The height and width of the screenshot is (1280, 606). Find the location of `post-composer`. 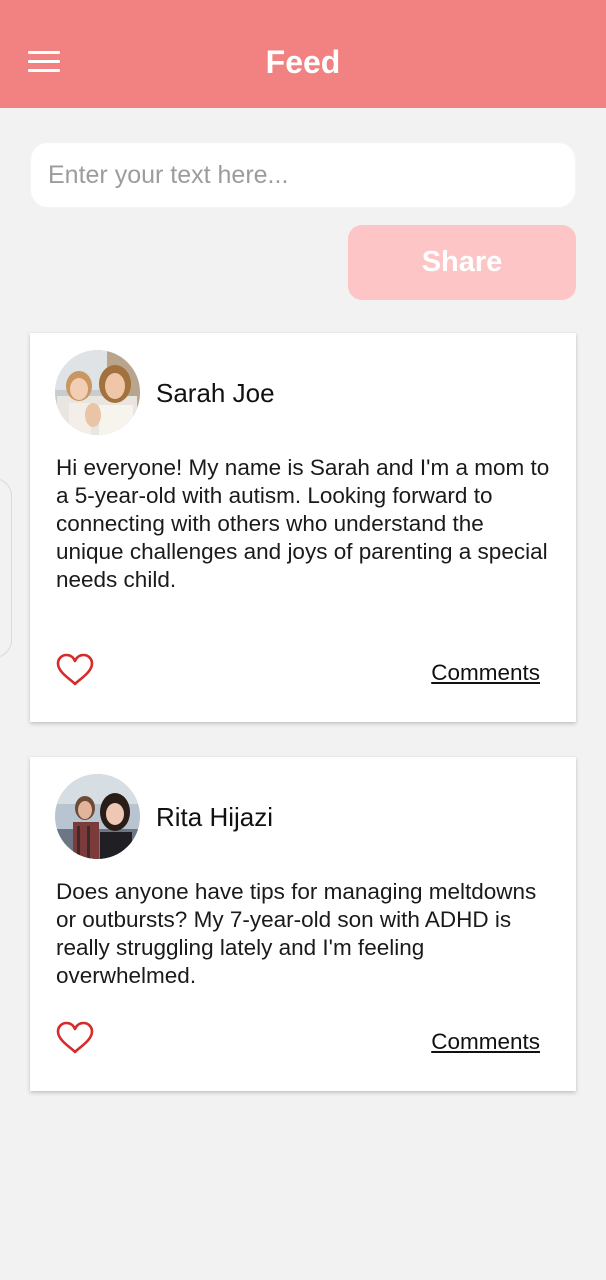

post-composer is located at coordinates (303, 175).